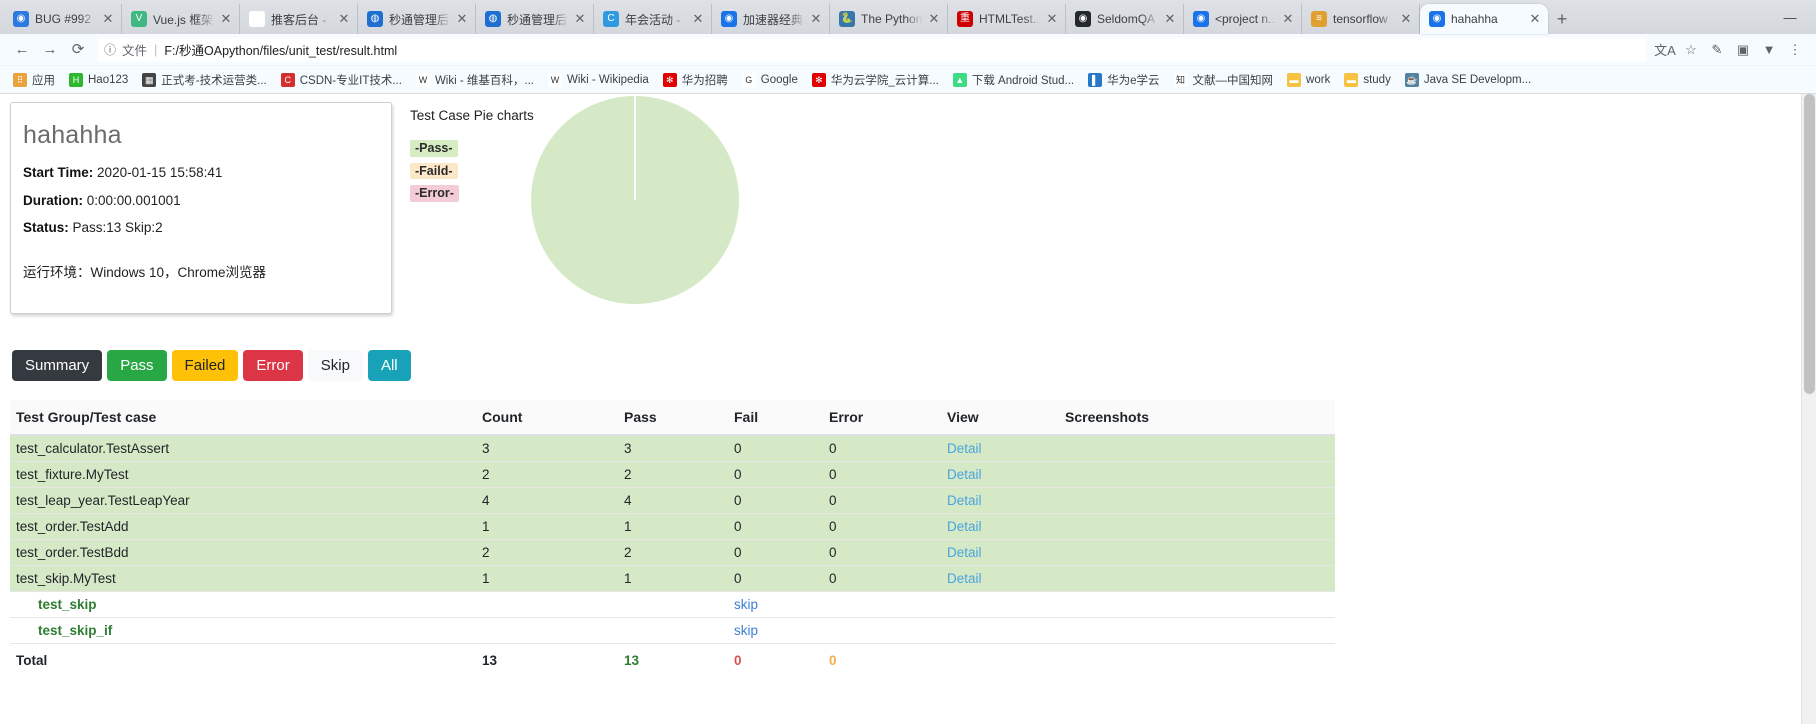 This screenshot has width=1816, height=724. I want to click on star-icon: ☆, so click(1691, 50).